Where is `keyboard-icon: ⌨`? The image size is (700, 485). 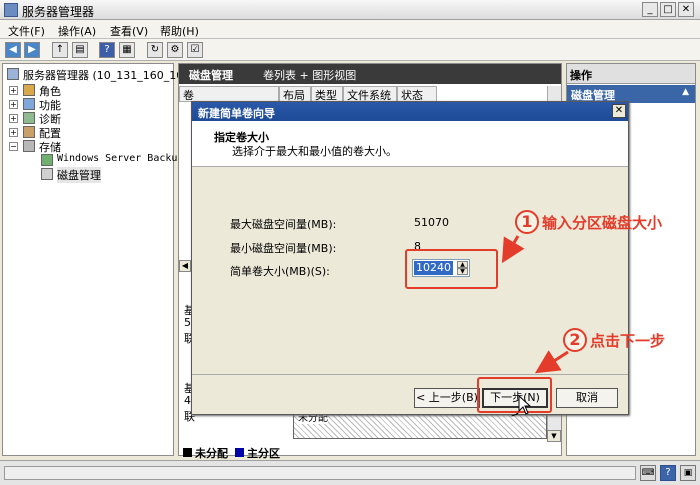
keyboard-icon: ⌨ is located at coordinates (648, 473).